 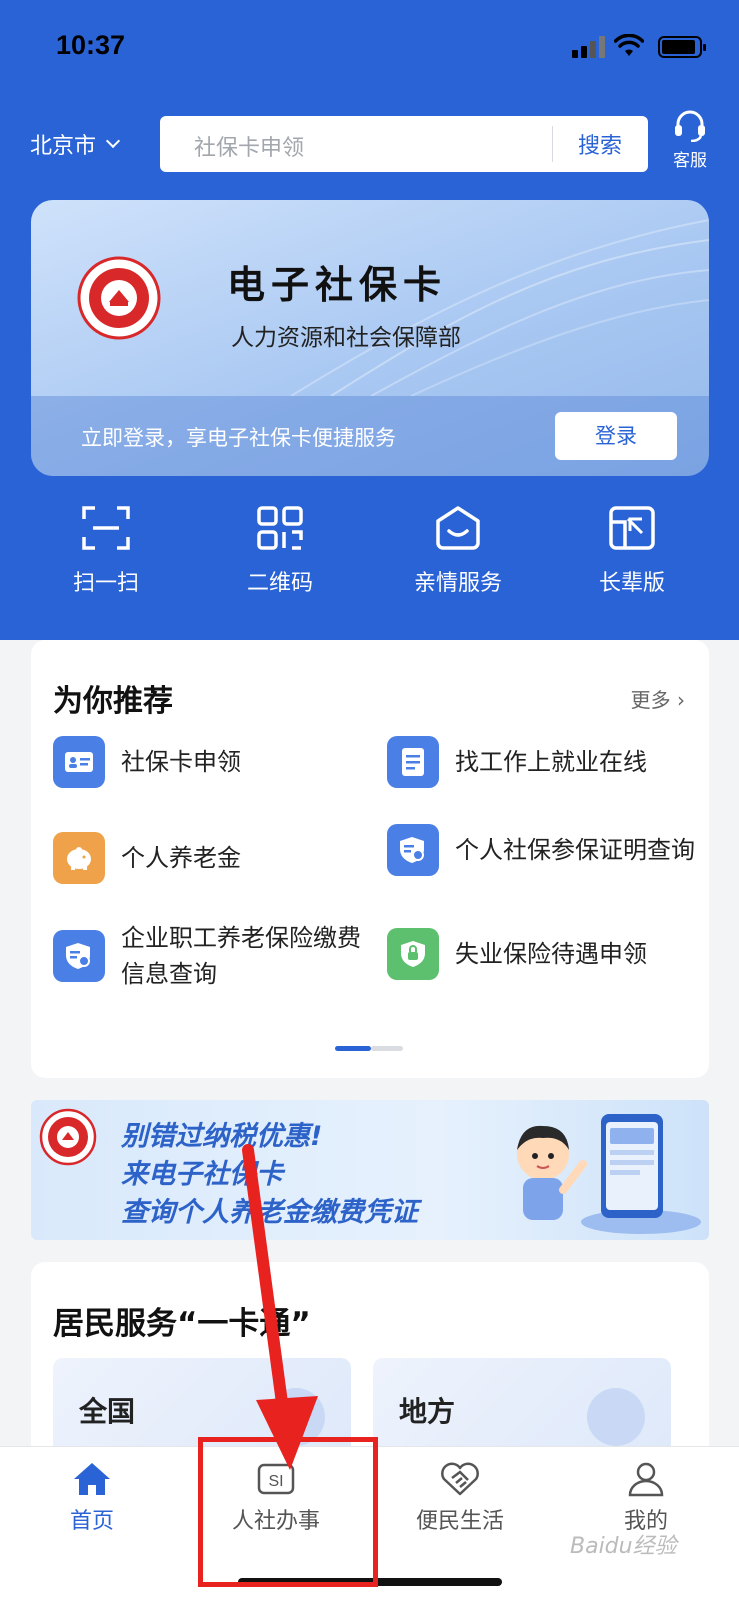 I want to click on home-icon, so click(x=92, y=1479).